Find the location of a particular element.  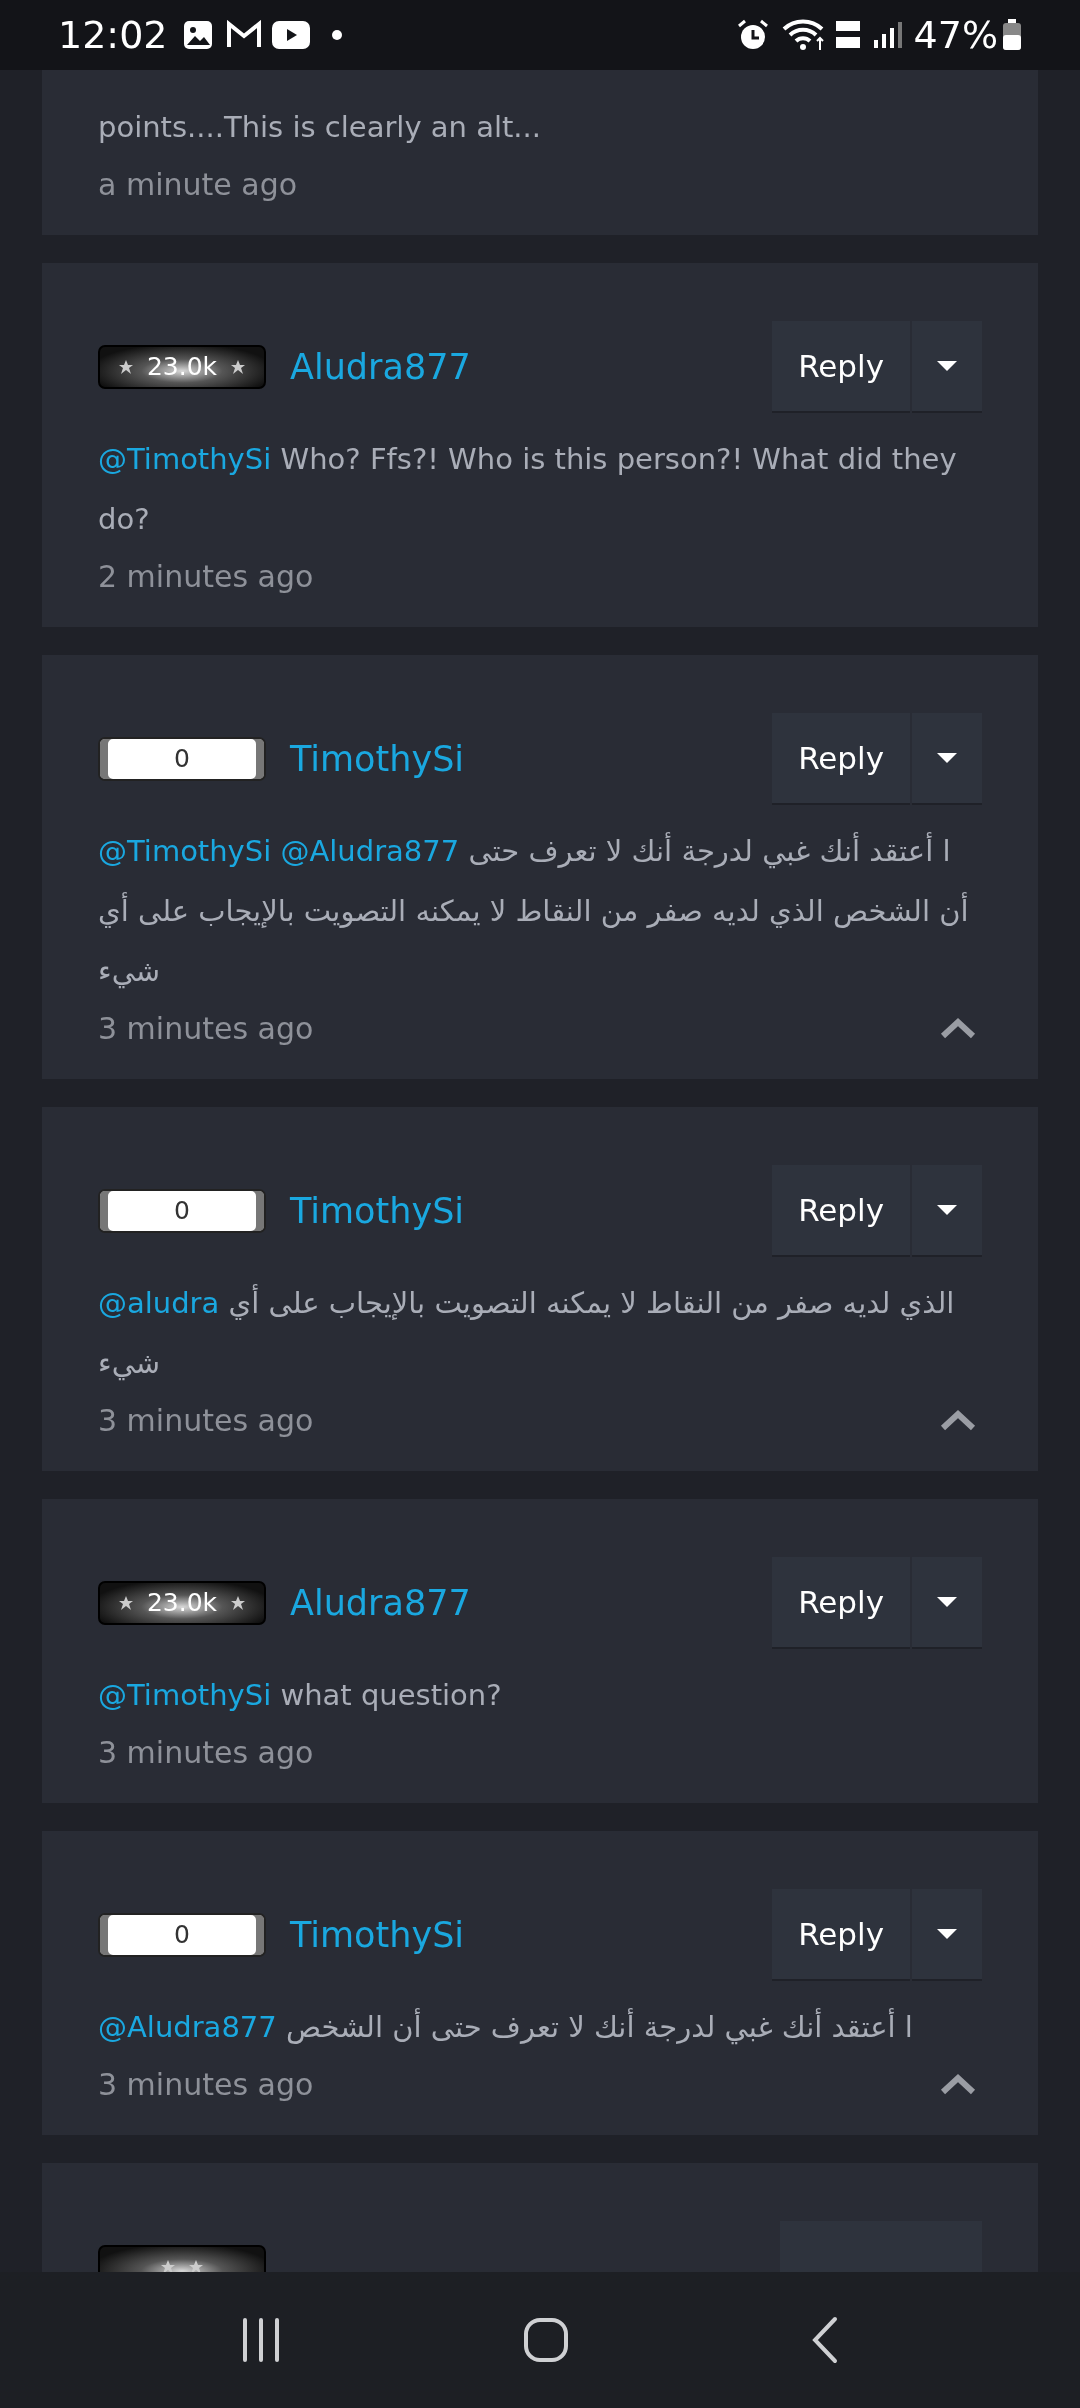

gallery-icon is located at coordinates (197, 35).